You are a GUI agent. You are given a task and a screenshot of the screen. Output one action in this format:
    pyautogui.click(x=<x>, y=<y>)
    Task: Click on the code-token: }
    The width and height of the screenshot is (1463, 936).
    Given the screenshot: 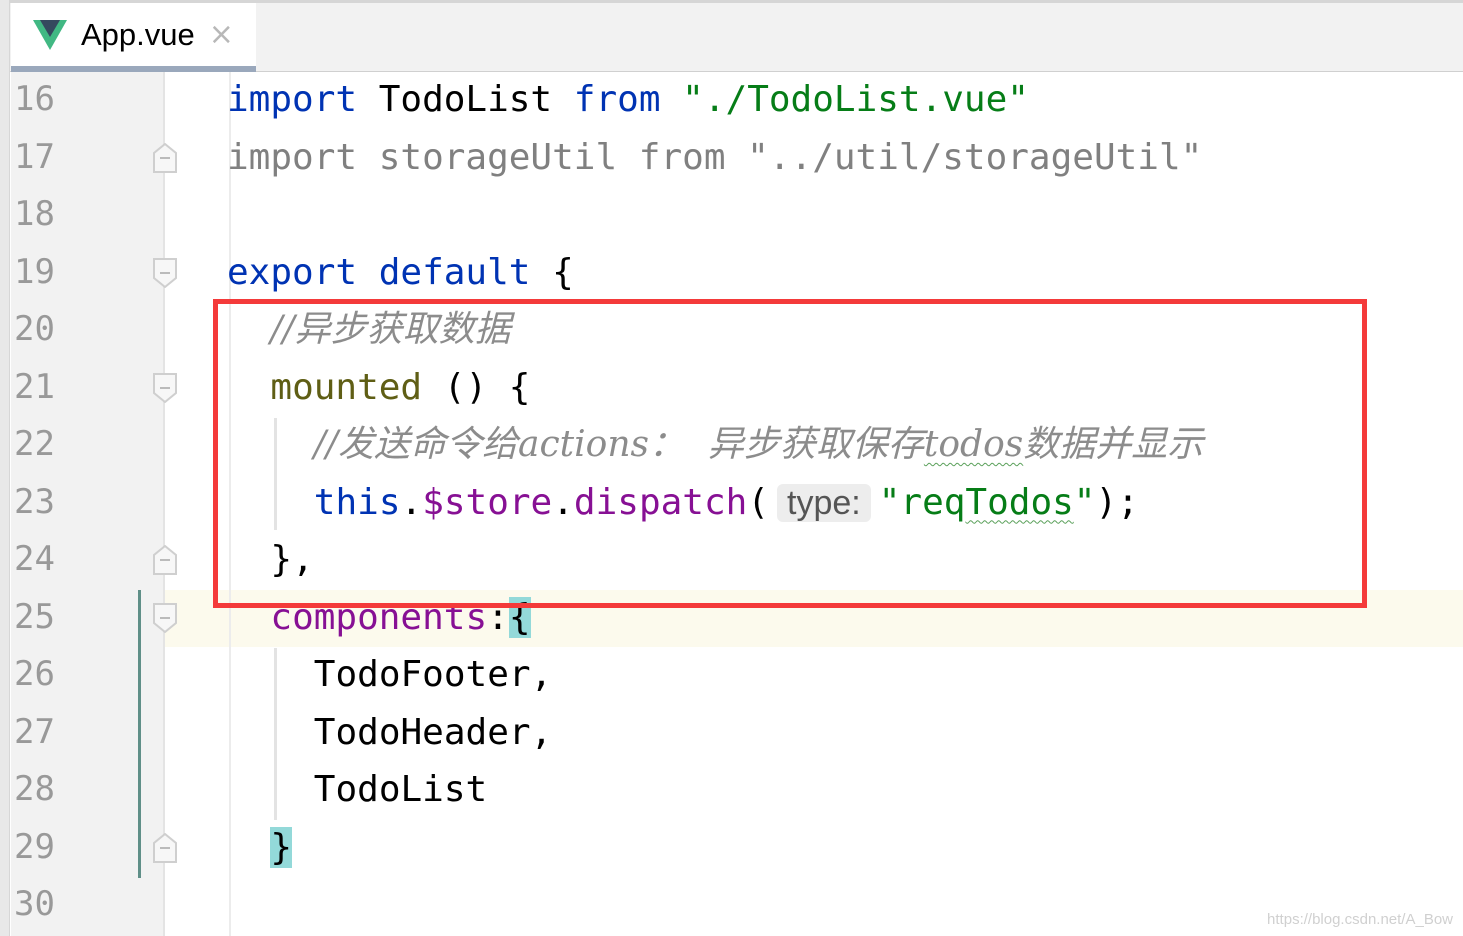 What is the action you would take?
    pyautogui.click(x=281, y=847)
    